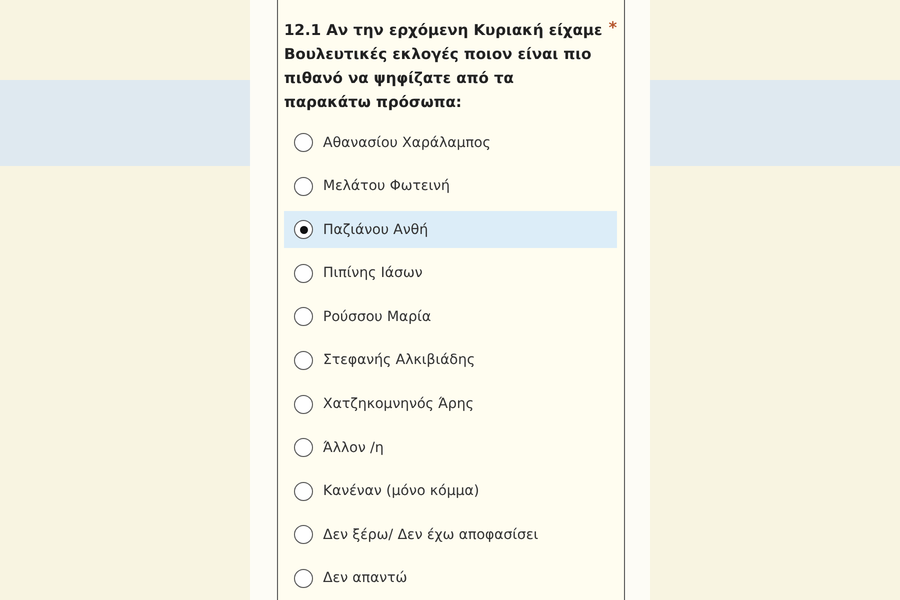 The height and width of the screenshot is (600, 900). I want to click on question-text: 12.1 Αν την ερχόμενη Κυριακή είχαμε Βουλευτικές εκλογές ποιον είναι πιο πιθανό να ψηφίζατε από τα παρακάτω πρόσωπα:, so click(444, 66).